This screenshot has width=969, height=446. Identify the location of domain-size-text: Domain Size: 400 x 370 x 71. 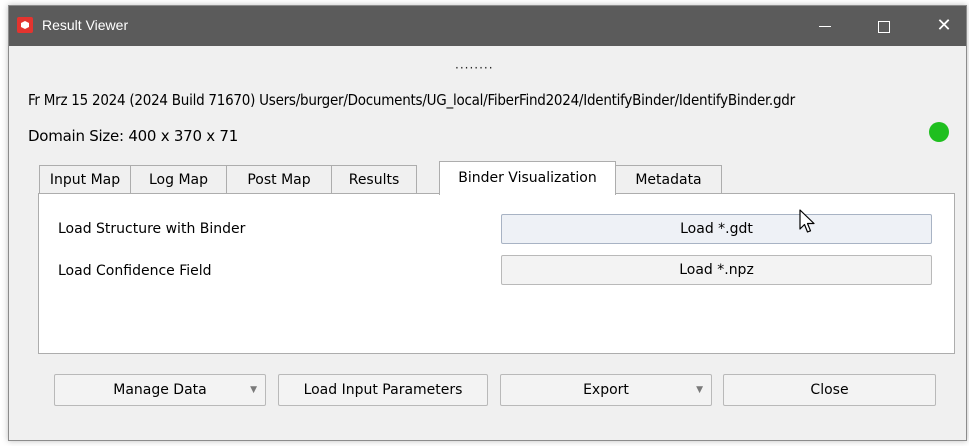
(133, 136).